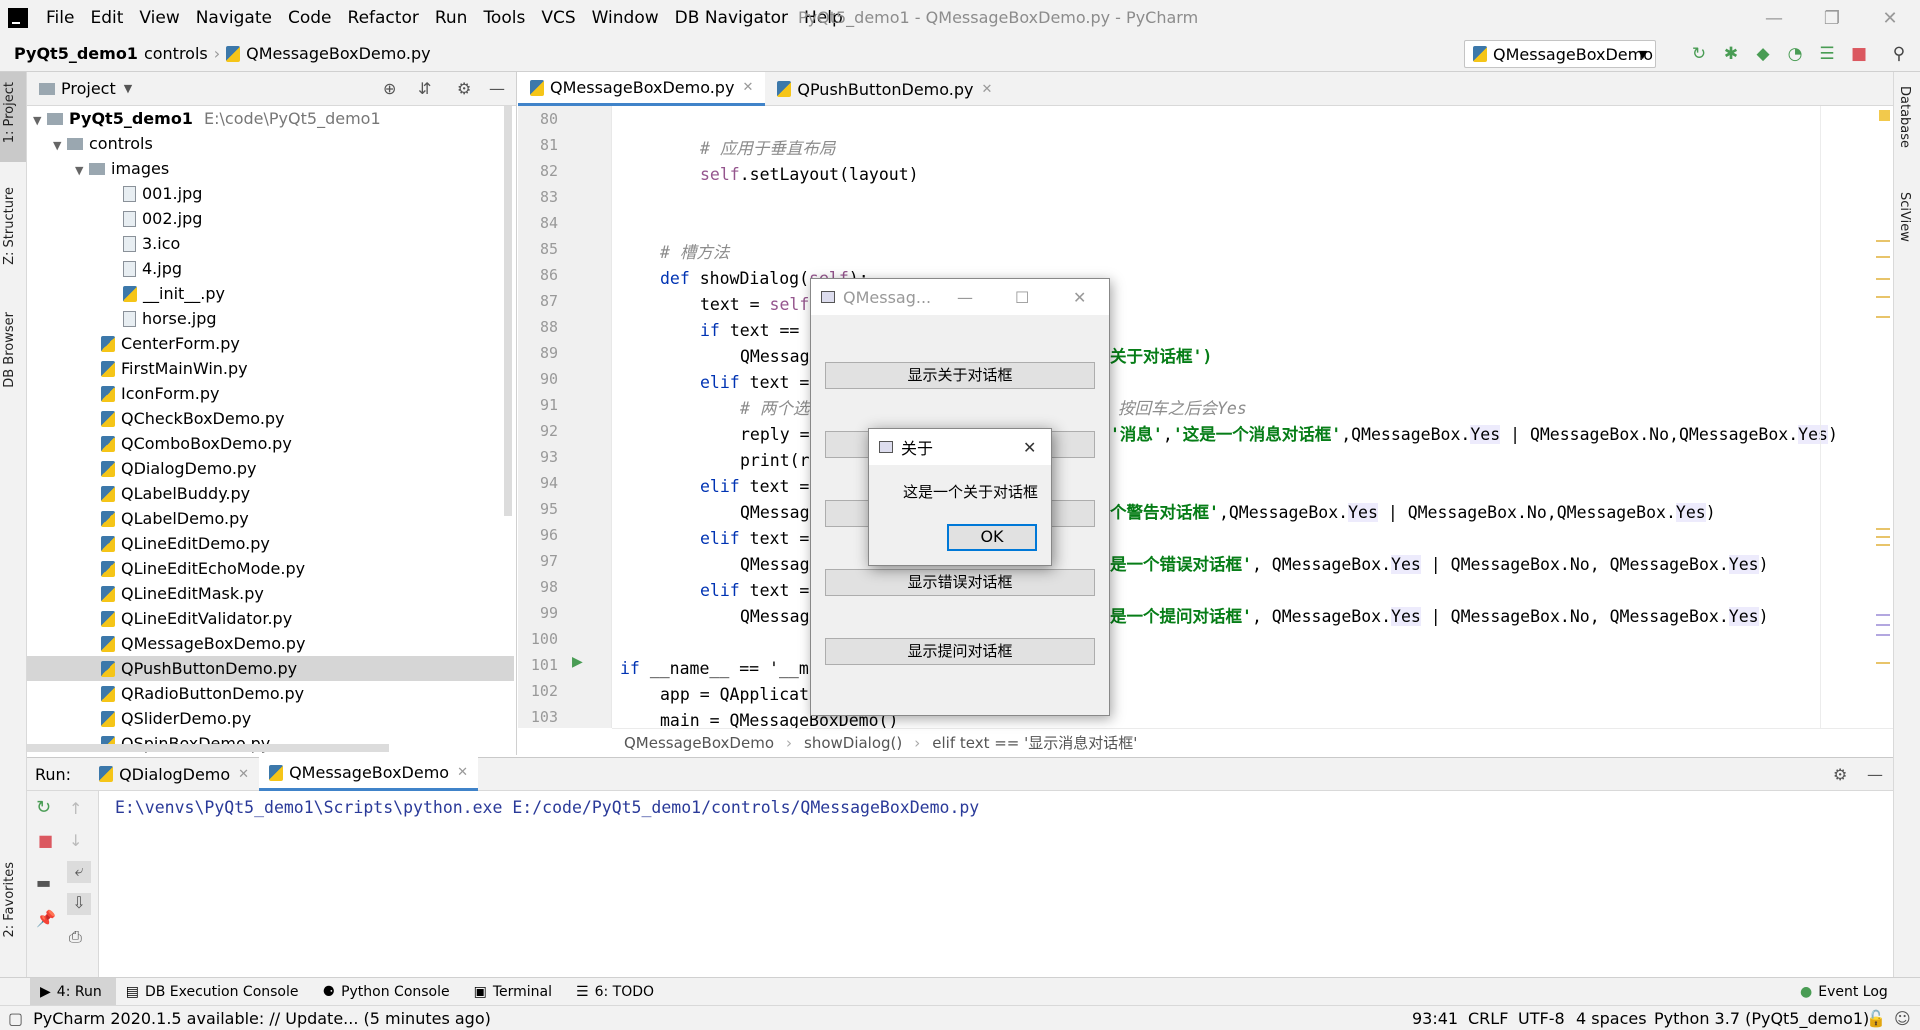  Describe the element at coordinates (270, 193) in the screenshot. I see `tree-file: 001.jpg` at that location.